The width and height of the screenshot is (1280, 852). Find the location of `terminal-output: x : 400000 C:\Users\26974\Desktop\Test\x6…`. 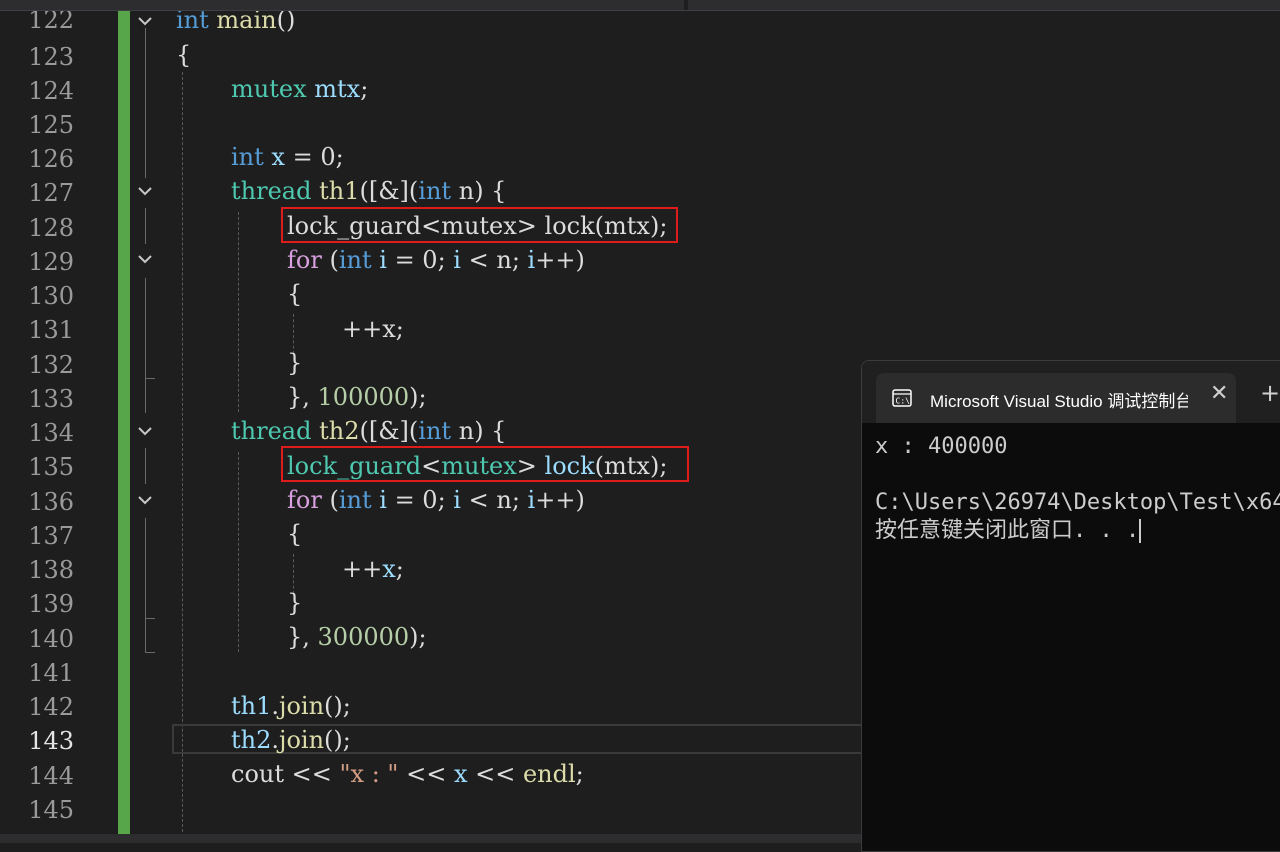

terminal-output: x : 400000 C:\Users\26974\Desktop\Test\x6… is located at coordinates (1077, 489).